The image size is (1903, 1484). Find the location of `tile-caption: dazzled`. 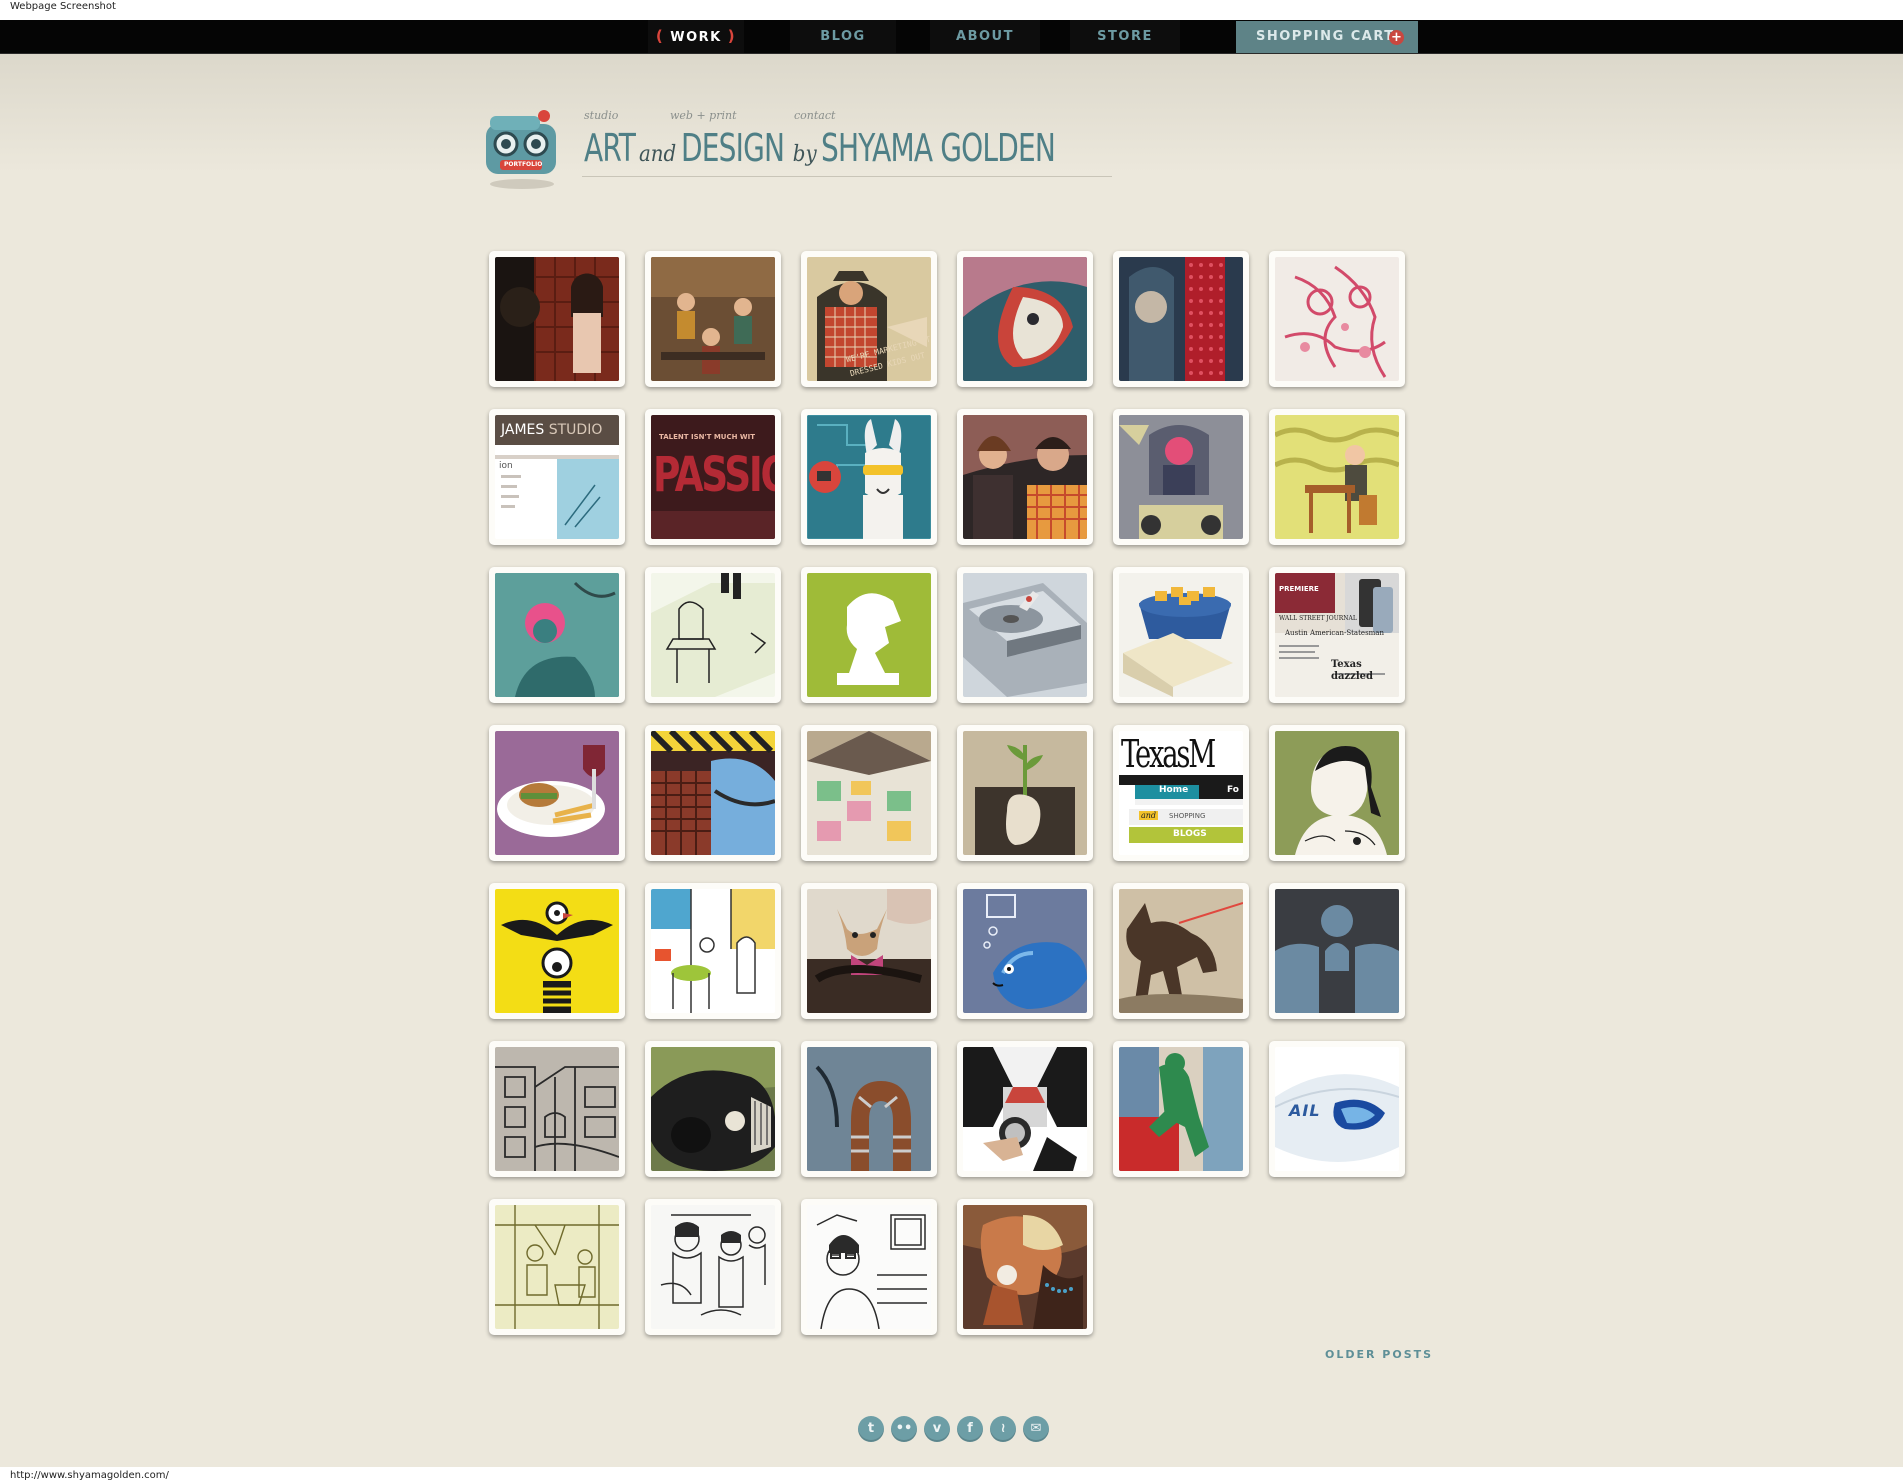

tile-caption: dazzled is located at coordinates (1352, 676).